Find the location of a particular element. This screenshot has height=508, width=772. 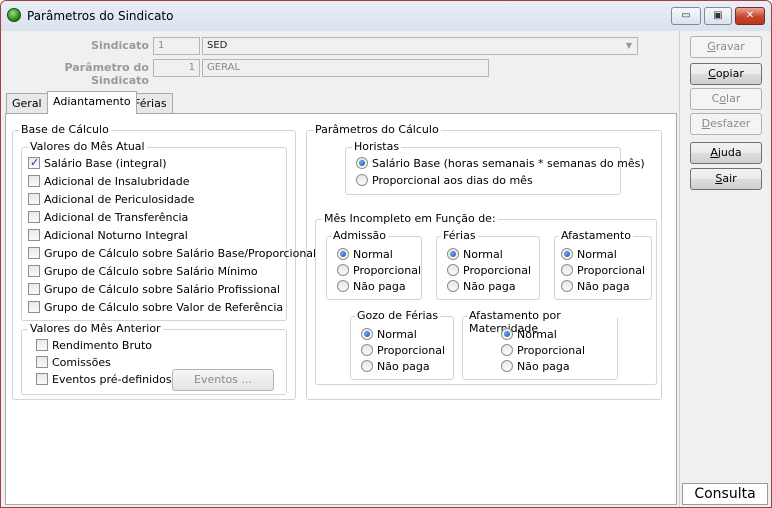

tab-adiantamento: Adiantamento is located at coordinates (92, 102).